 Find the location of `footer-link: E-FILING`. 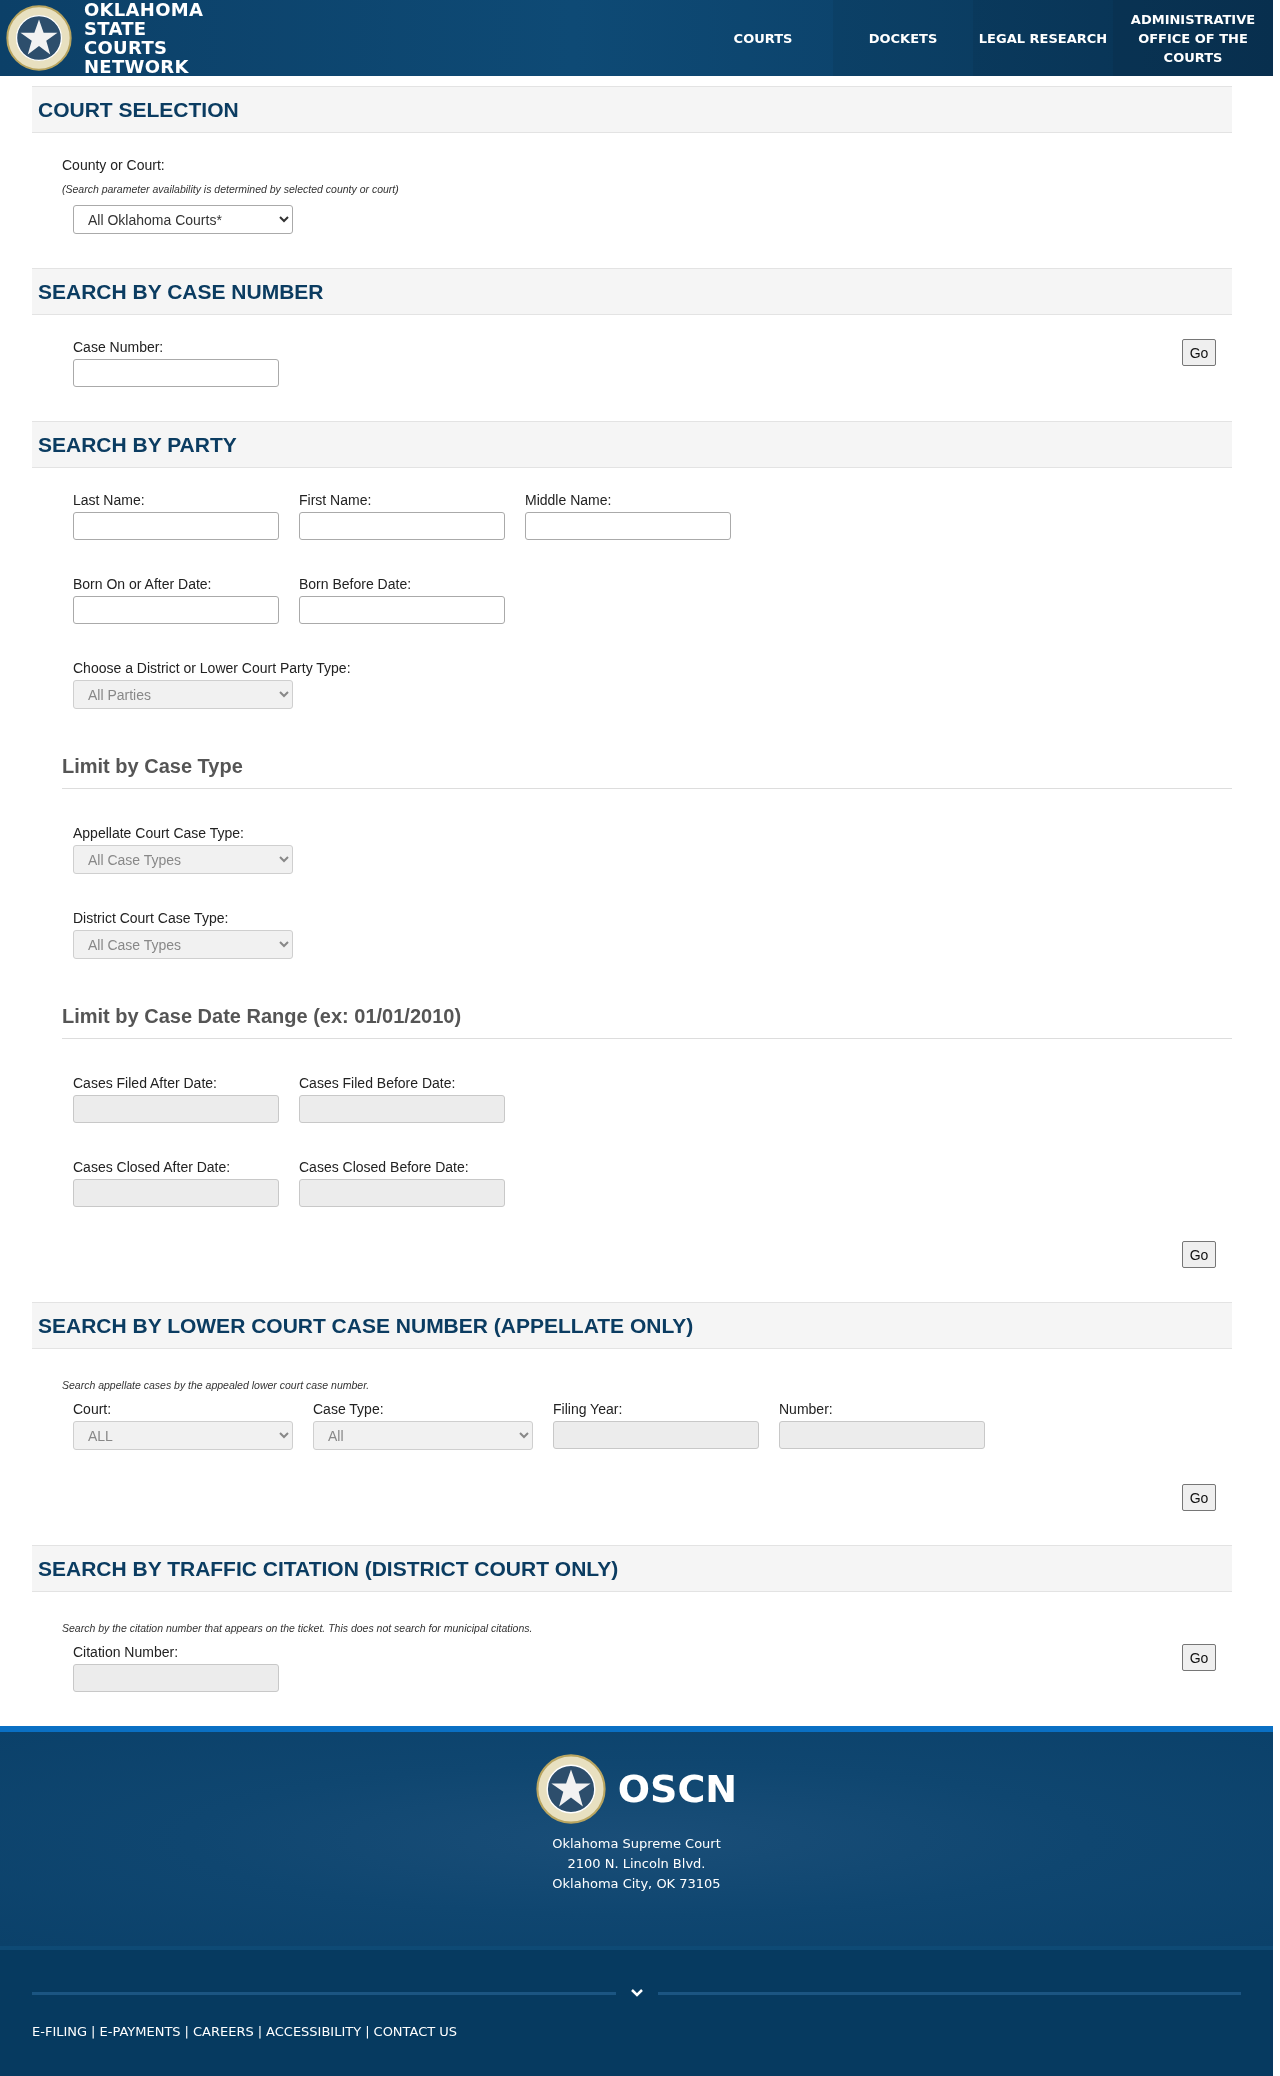

footer-link: E-FILING is located at coordinates (60, 2031).